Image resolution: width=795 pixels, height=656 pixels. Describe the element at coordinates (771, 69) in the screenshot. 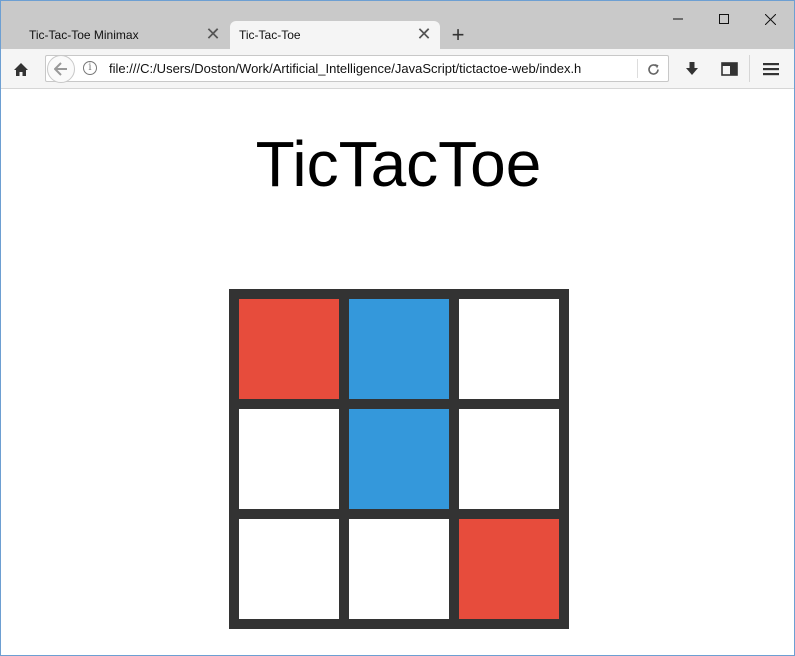

I see `hamburger-menu-icon` at that location.